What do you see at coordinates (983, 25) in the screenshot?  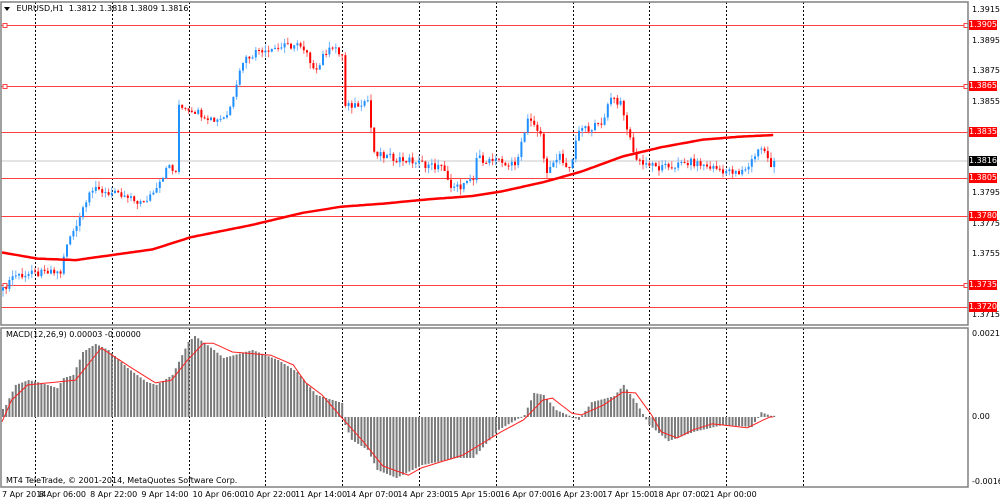 I see `level-price-label: 1.3905` at bounding box center [983, 25].